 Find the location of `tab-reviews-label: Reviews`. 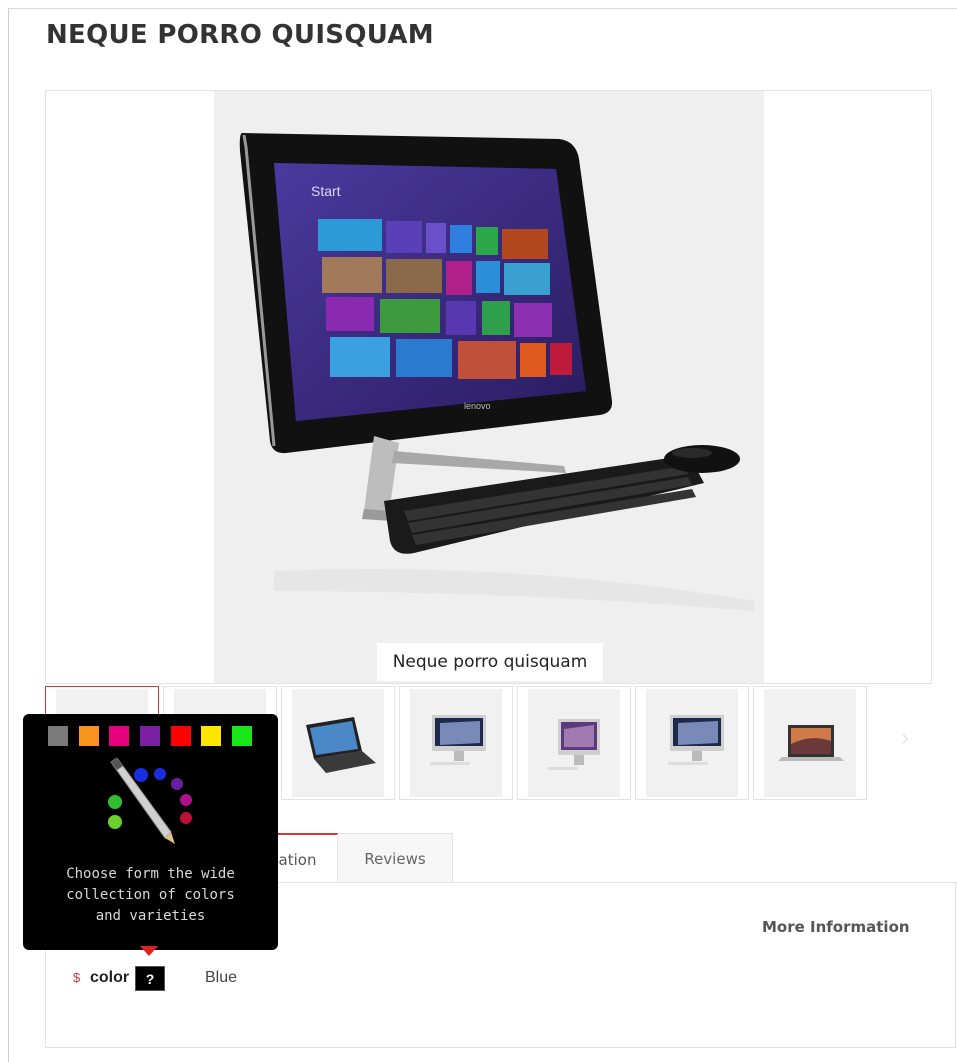

tab-reviews-label: Reviews is located at coordinates (395, 859).